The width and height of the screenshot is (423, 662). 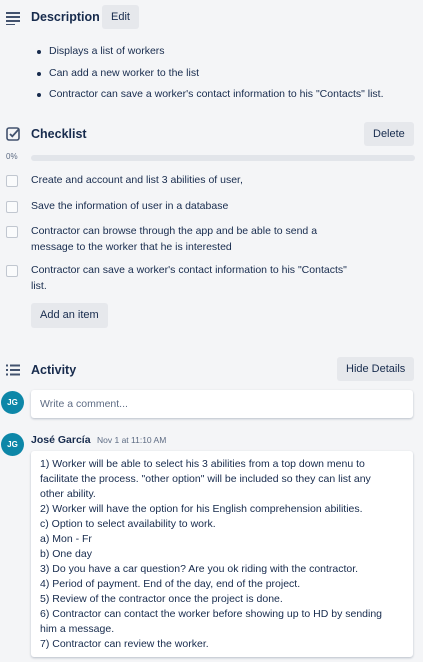 I want to click on comment-line: him a message., so click(x=77, y=629).